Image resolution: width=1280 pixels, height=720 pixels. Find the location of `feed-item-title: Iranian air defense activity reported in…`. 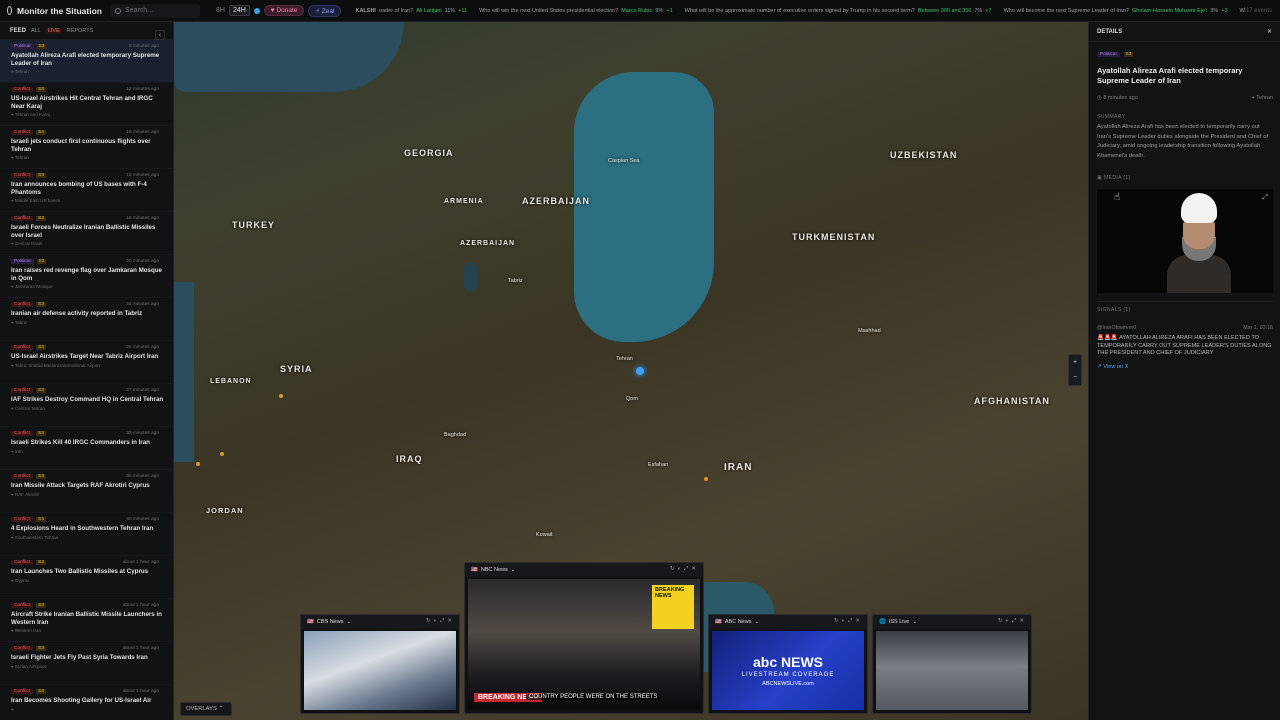

feed-item-title: Iranian air defense activity reported in… is located at coordinates (77, 313).